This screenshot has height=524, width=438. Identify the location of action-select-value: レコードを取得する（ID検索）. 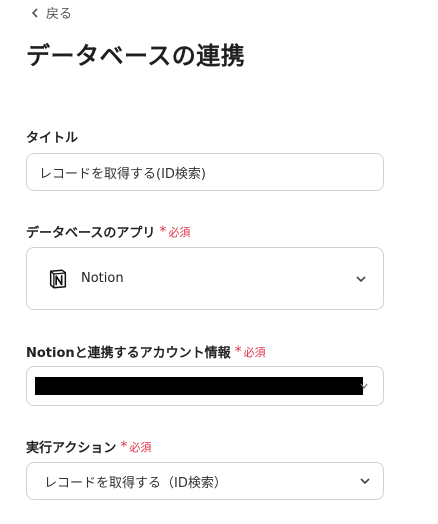
(135, 483).